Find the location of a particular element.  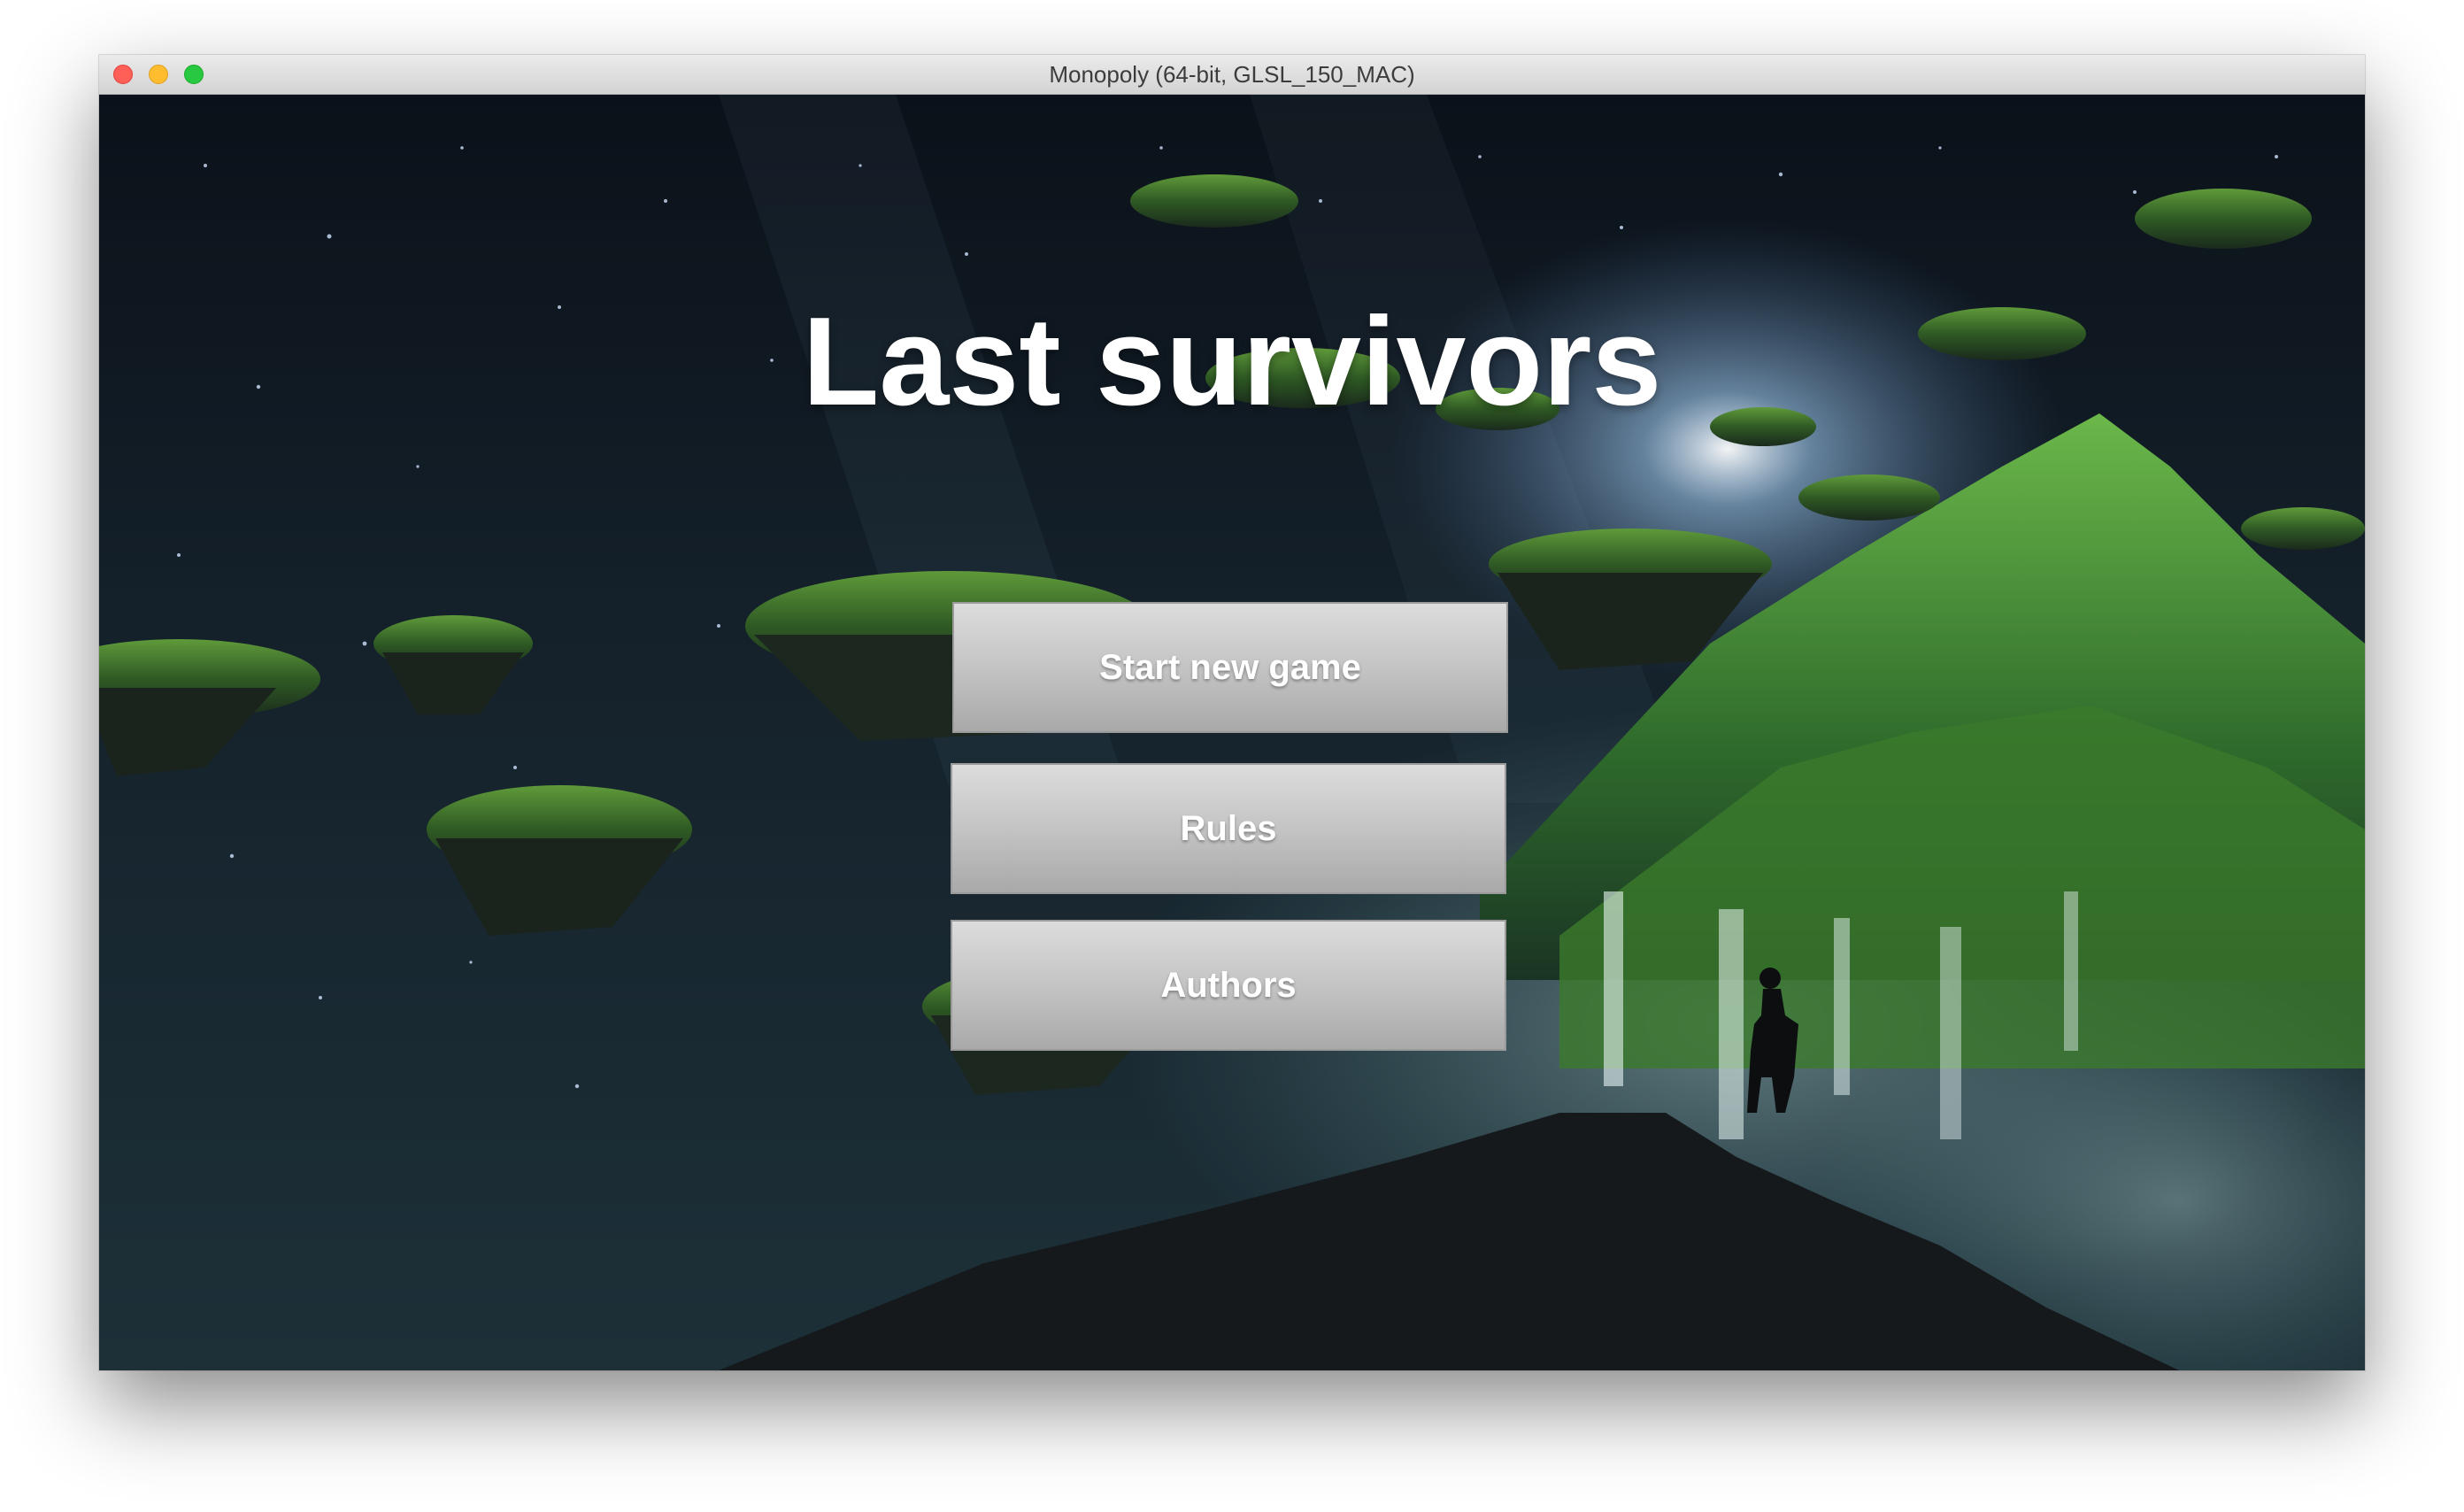

start-new-game-button: Start new game is located at coordinates (1230, 667).